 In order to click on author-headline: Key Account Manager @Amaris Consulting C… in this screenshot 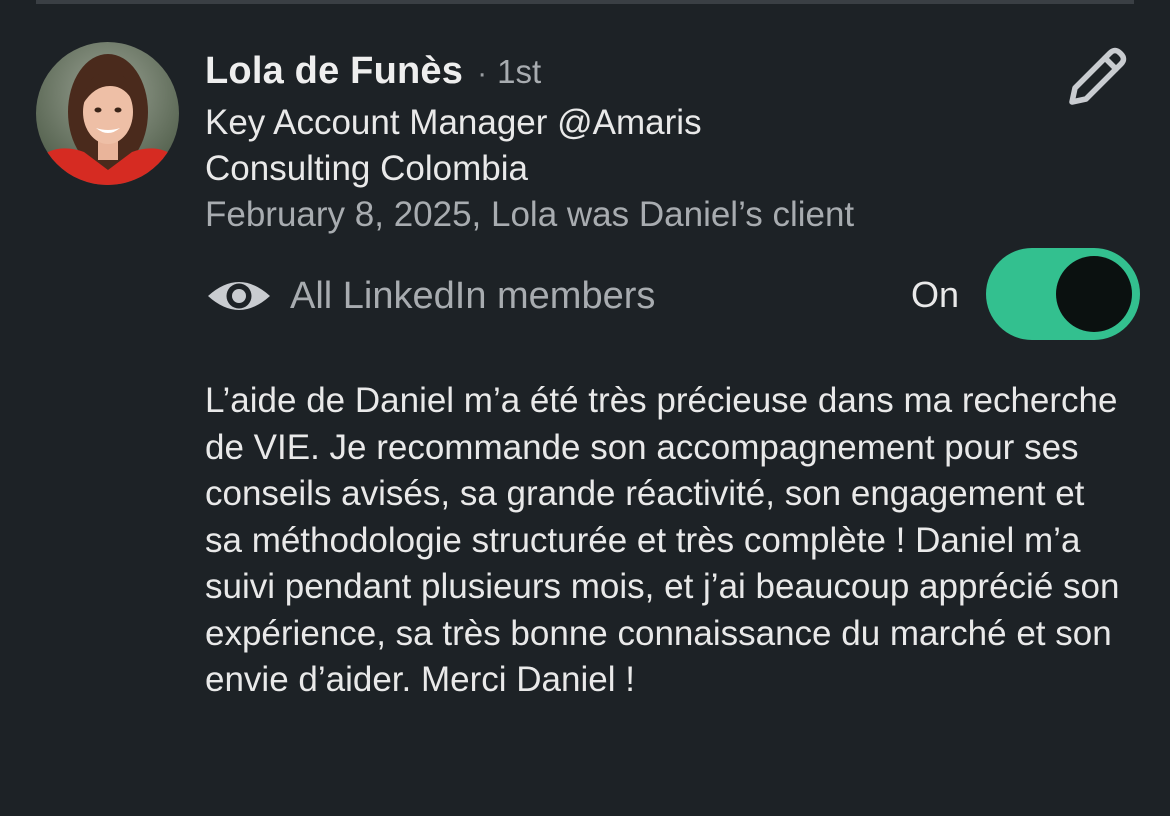, I will do `click(453, 145)`.